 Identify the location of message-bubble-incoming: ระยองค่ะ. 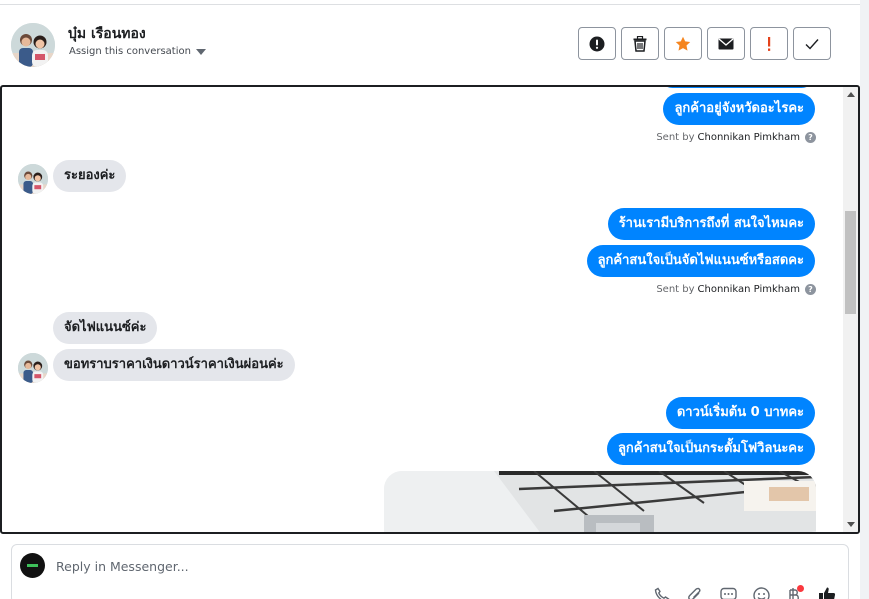
(90, 176).